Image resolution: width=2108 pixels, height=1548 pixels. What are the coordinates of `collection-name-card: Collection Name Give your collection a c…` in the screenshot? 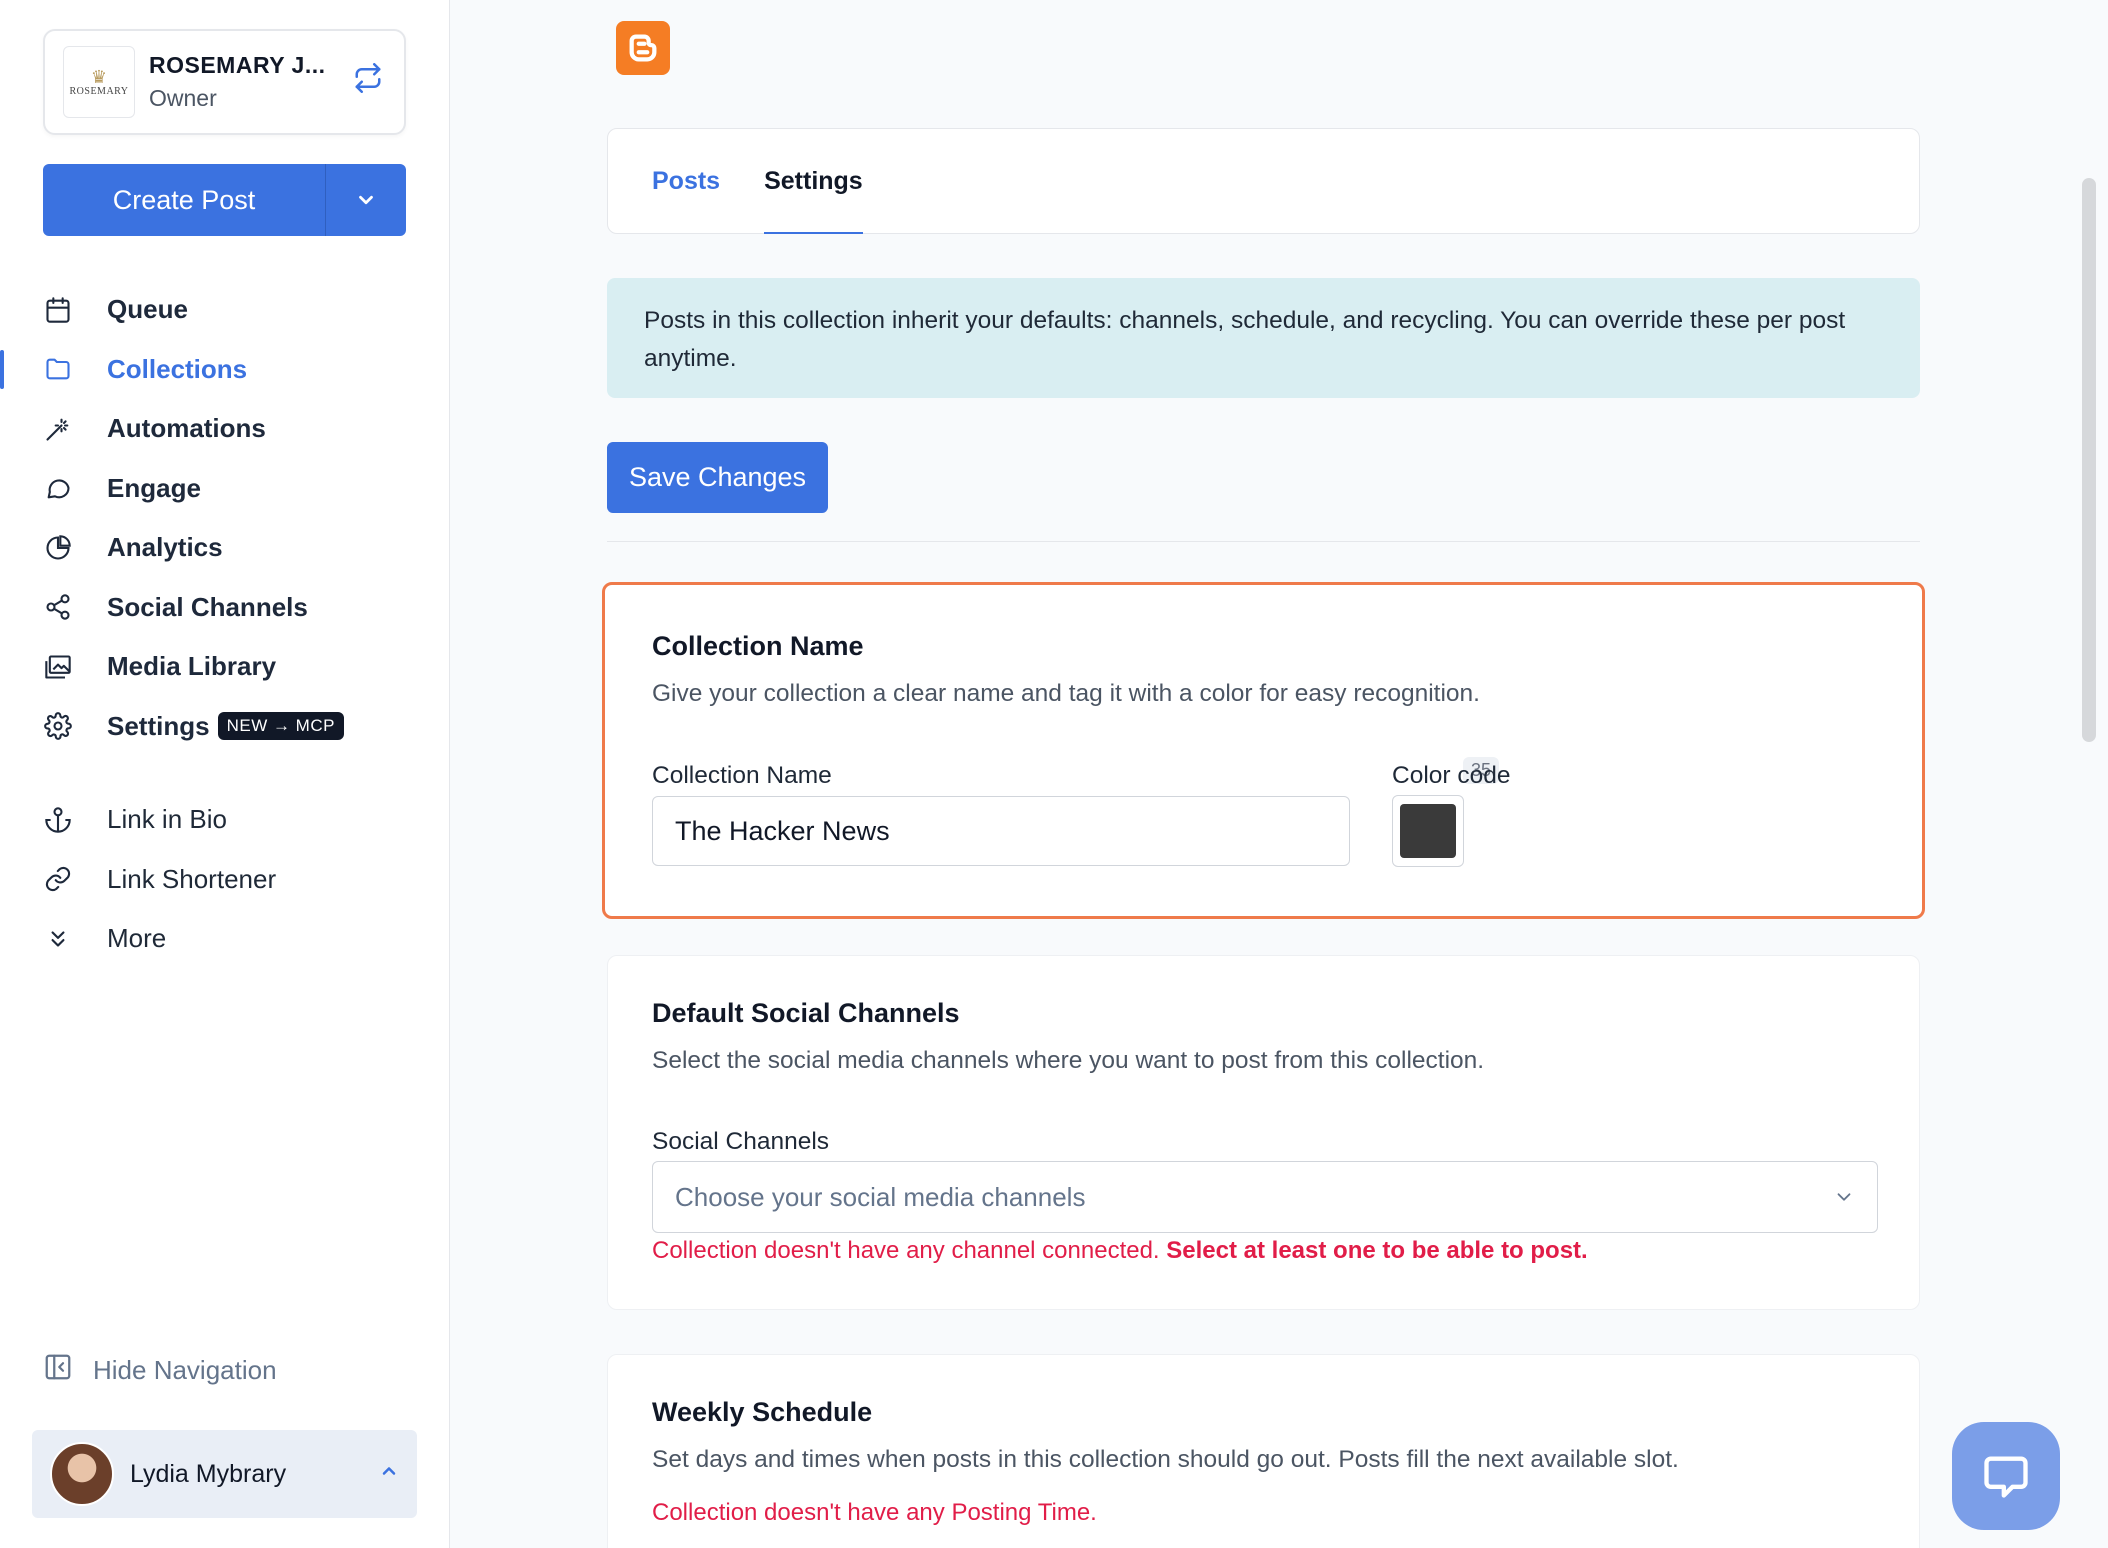 It's located at (1263, 750).